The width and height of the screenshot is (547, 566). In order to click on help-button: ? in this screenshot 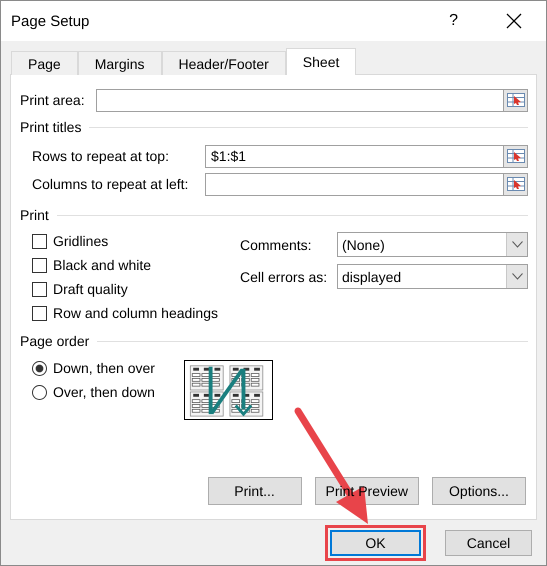, I will do `click(453, 21)`.